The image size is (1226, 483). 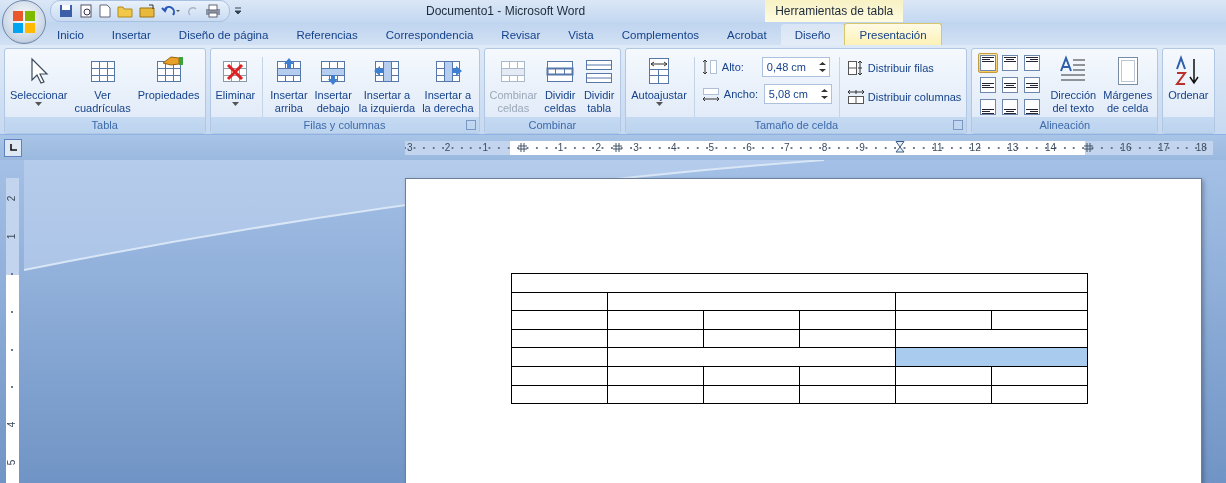 What do you see at coordinates (855, 68) in the screenshot?
I see `distribute-rows-icon` at bounding box center [855, 68].